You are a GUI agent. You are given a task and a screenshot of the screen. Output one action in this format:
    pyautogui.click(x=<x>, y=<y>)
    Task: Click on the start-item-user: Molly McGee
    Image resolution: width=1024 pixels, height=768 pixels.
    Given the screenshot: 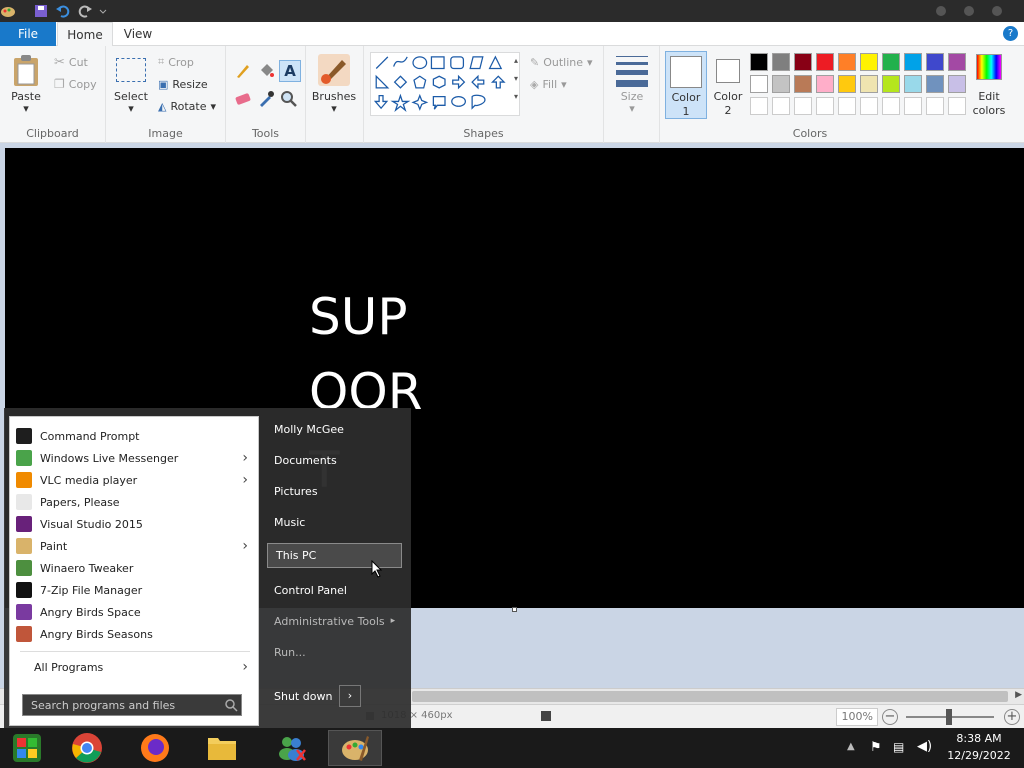 What is the action you would take?
    pyautogui.click(x=336, y=429)
    